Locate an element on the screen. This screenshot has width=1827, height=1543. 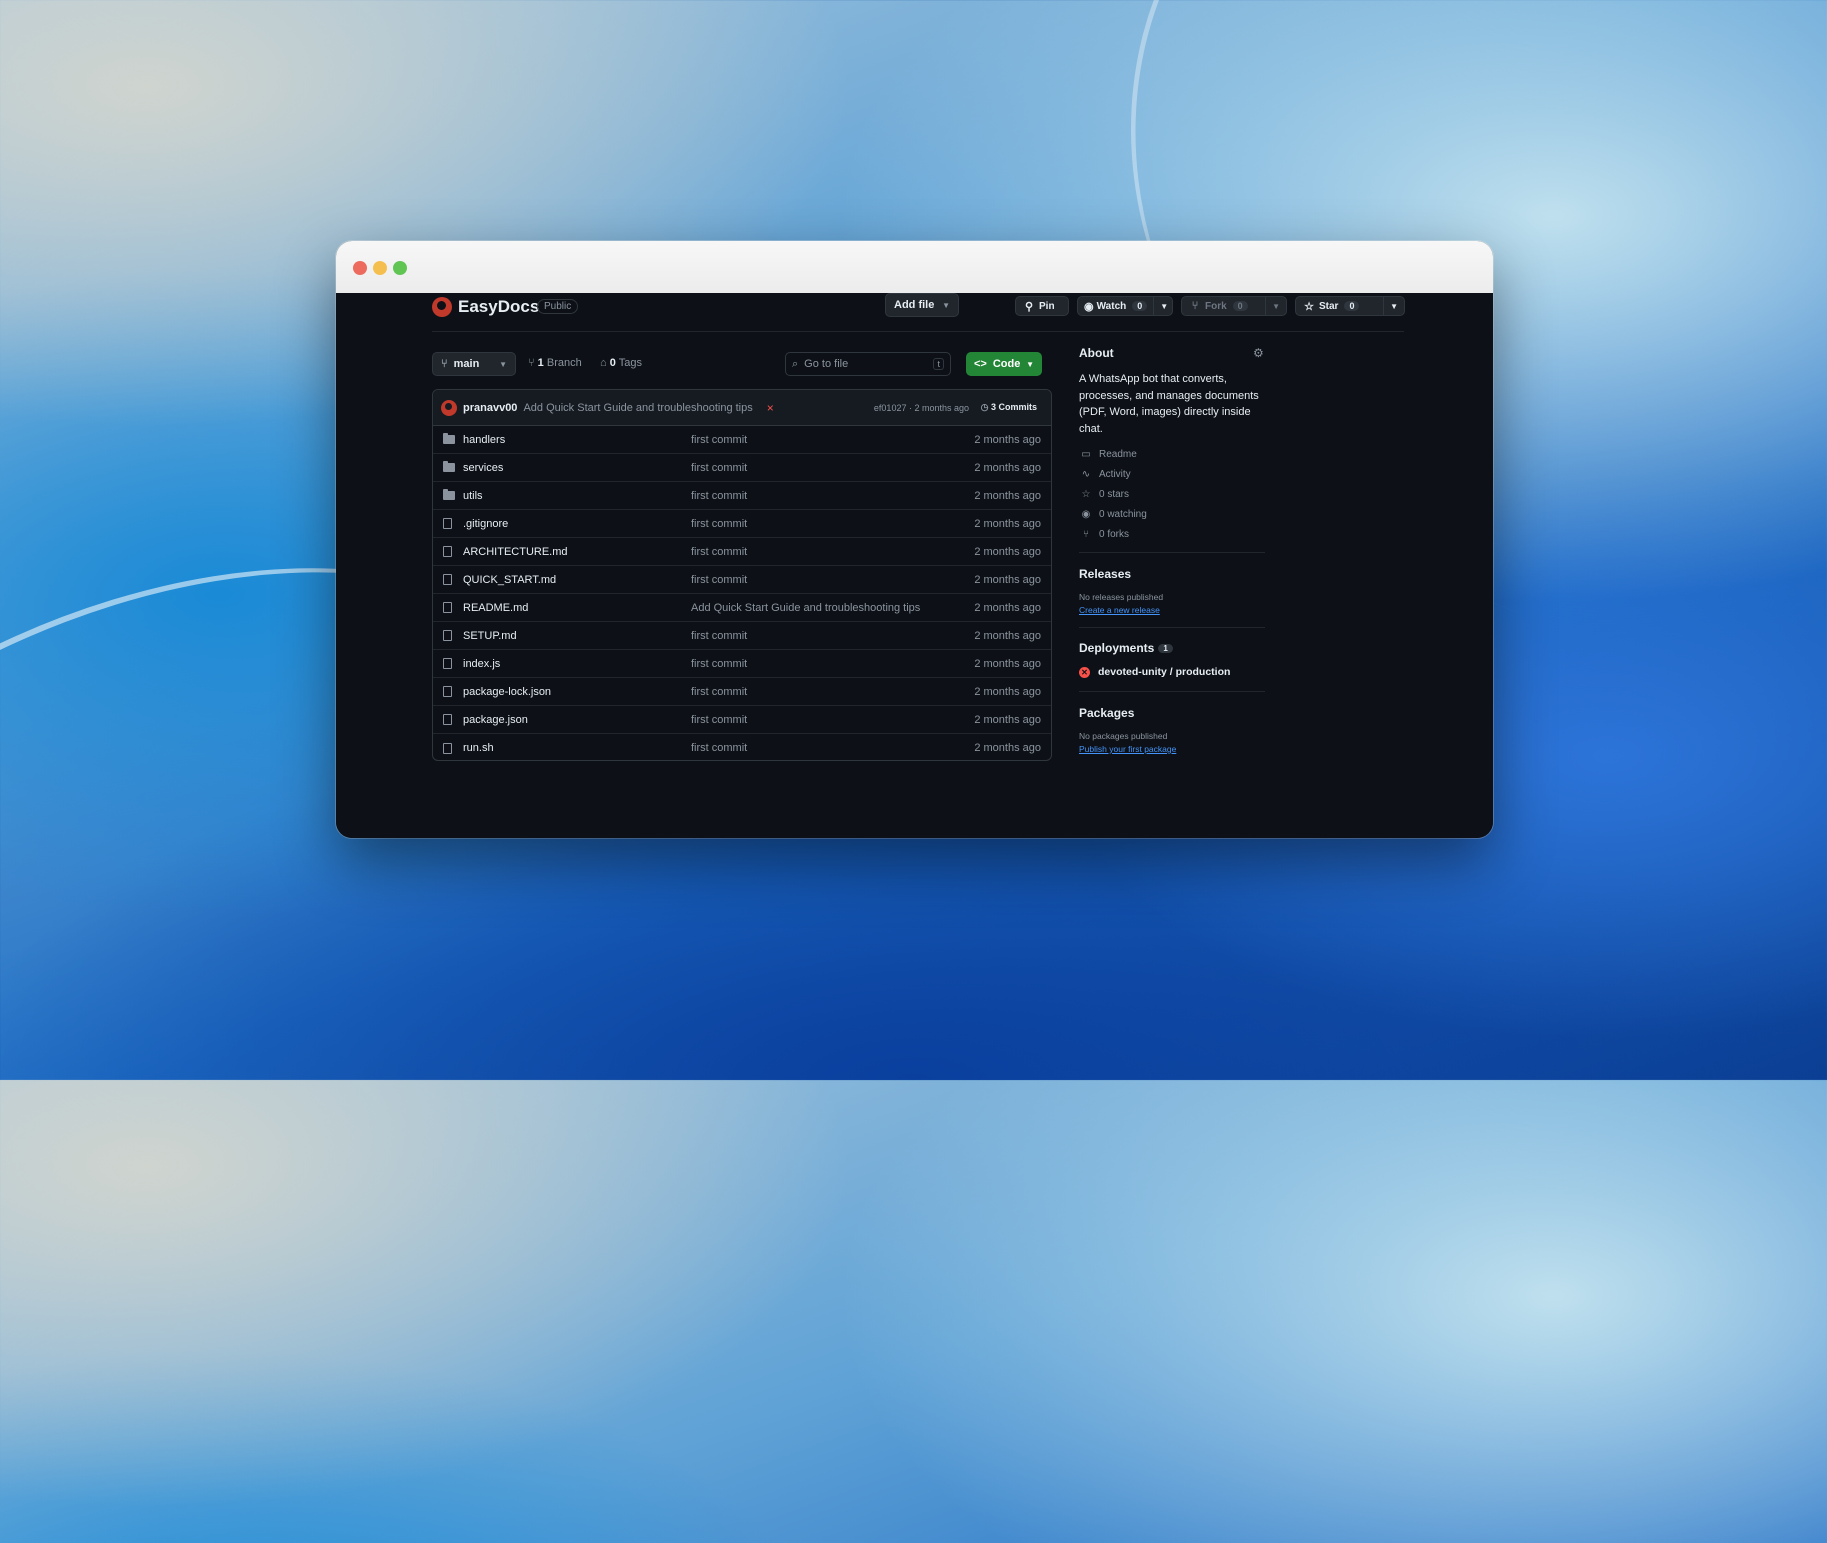
create-release-link: Create a new release is located at coordinates (1172, 610).